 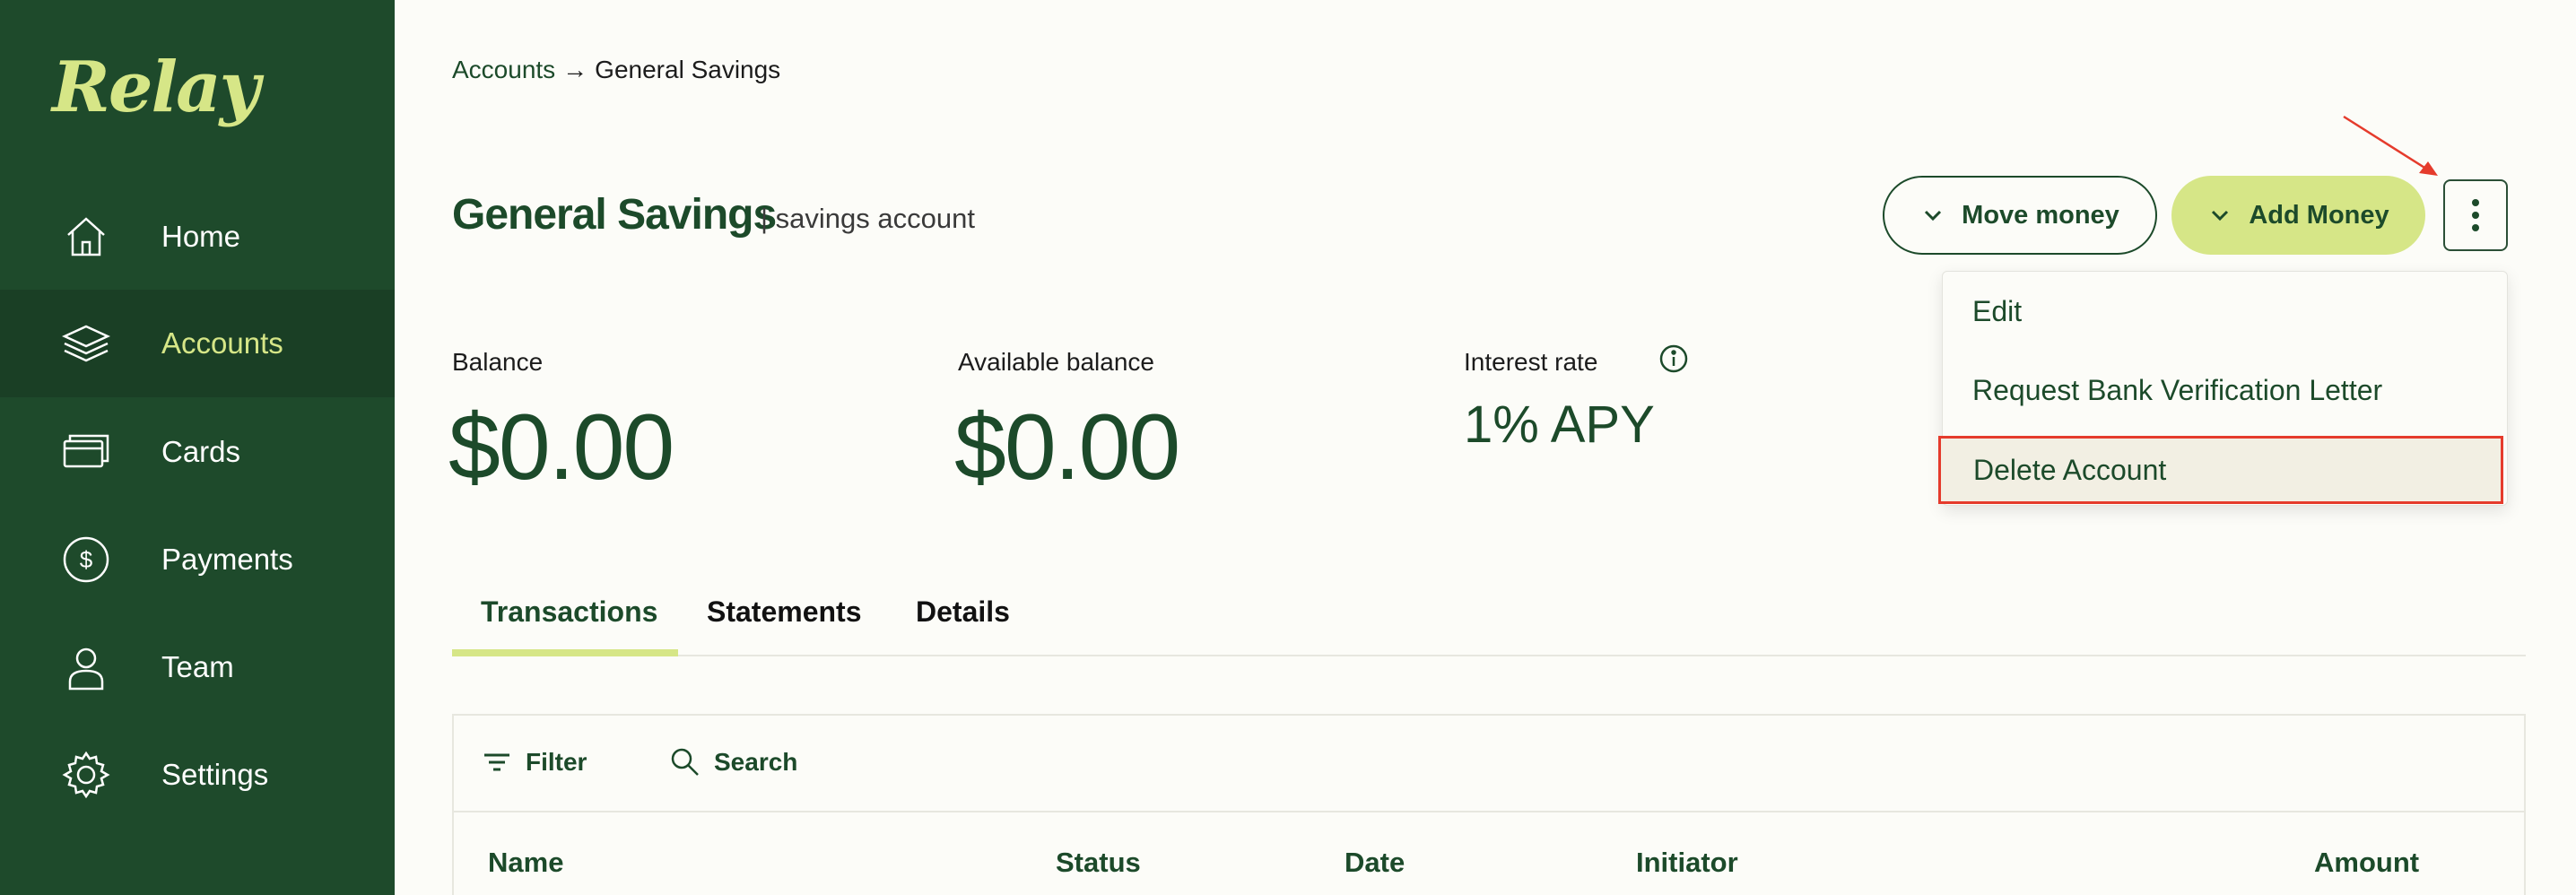 What do you see at coordinates (201, 451) in the screenshot?
I see `sidebar-item-label: Cards` at bounding box center [201, 451].